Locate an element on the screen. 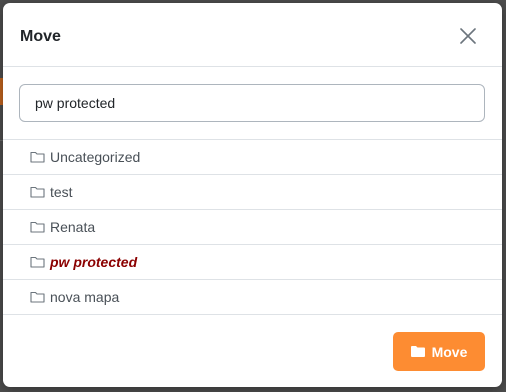 The image size is (506, 392). close-button is located at coordinates (468, 36).